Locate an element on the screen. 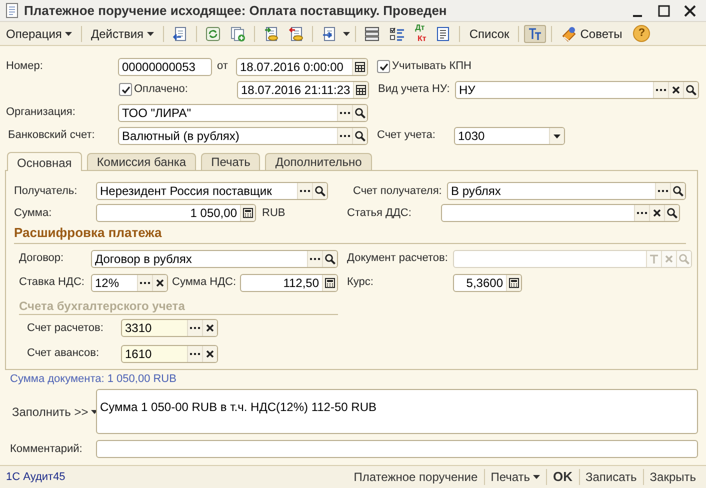  tax-type-field: НУ is located at coordinates (577, 89).